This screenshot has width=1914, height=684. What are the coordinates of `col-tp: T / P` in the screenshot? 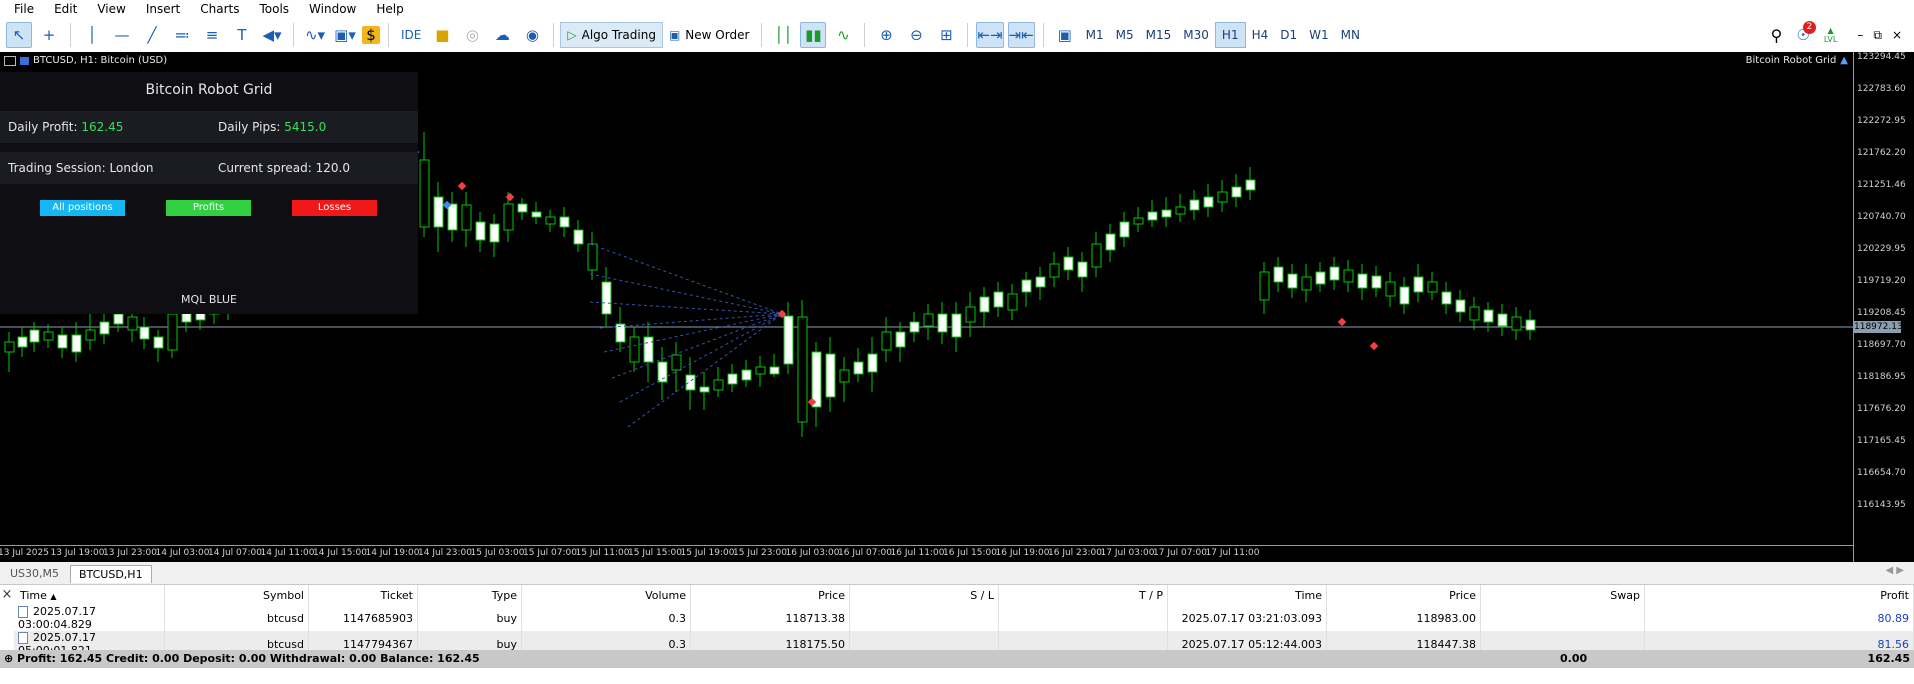 It's located at (1083, 595).